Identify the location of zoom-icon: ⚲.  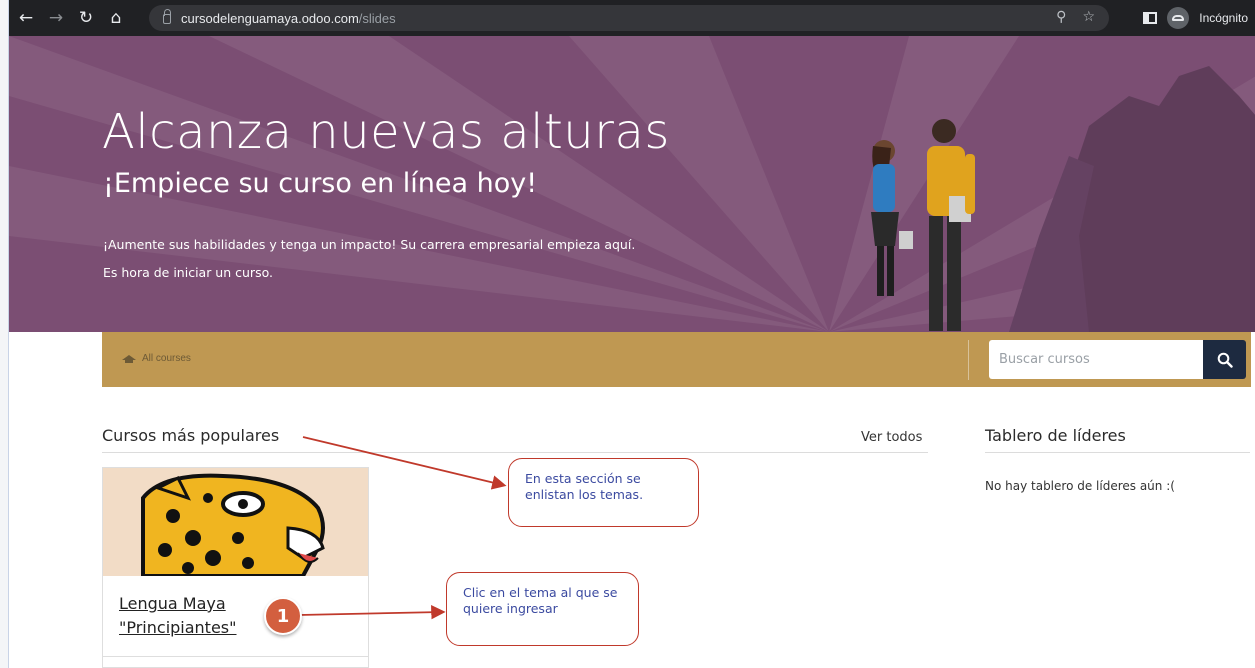
(1061, 17).